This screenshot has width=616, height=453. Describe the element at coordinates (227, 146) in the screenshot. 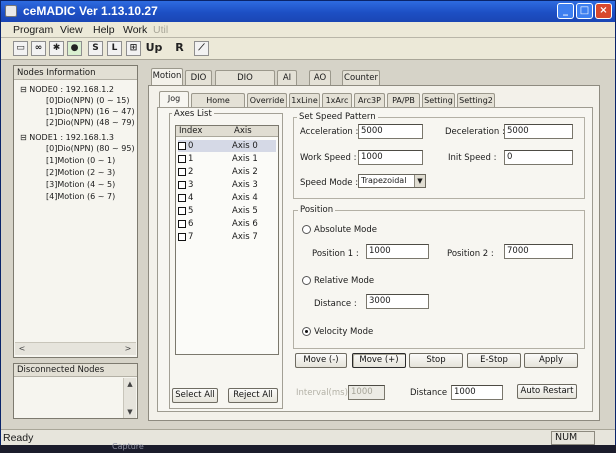

I see `axis-row: 0 Axis 0` at that location.